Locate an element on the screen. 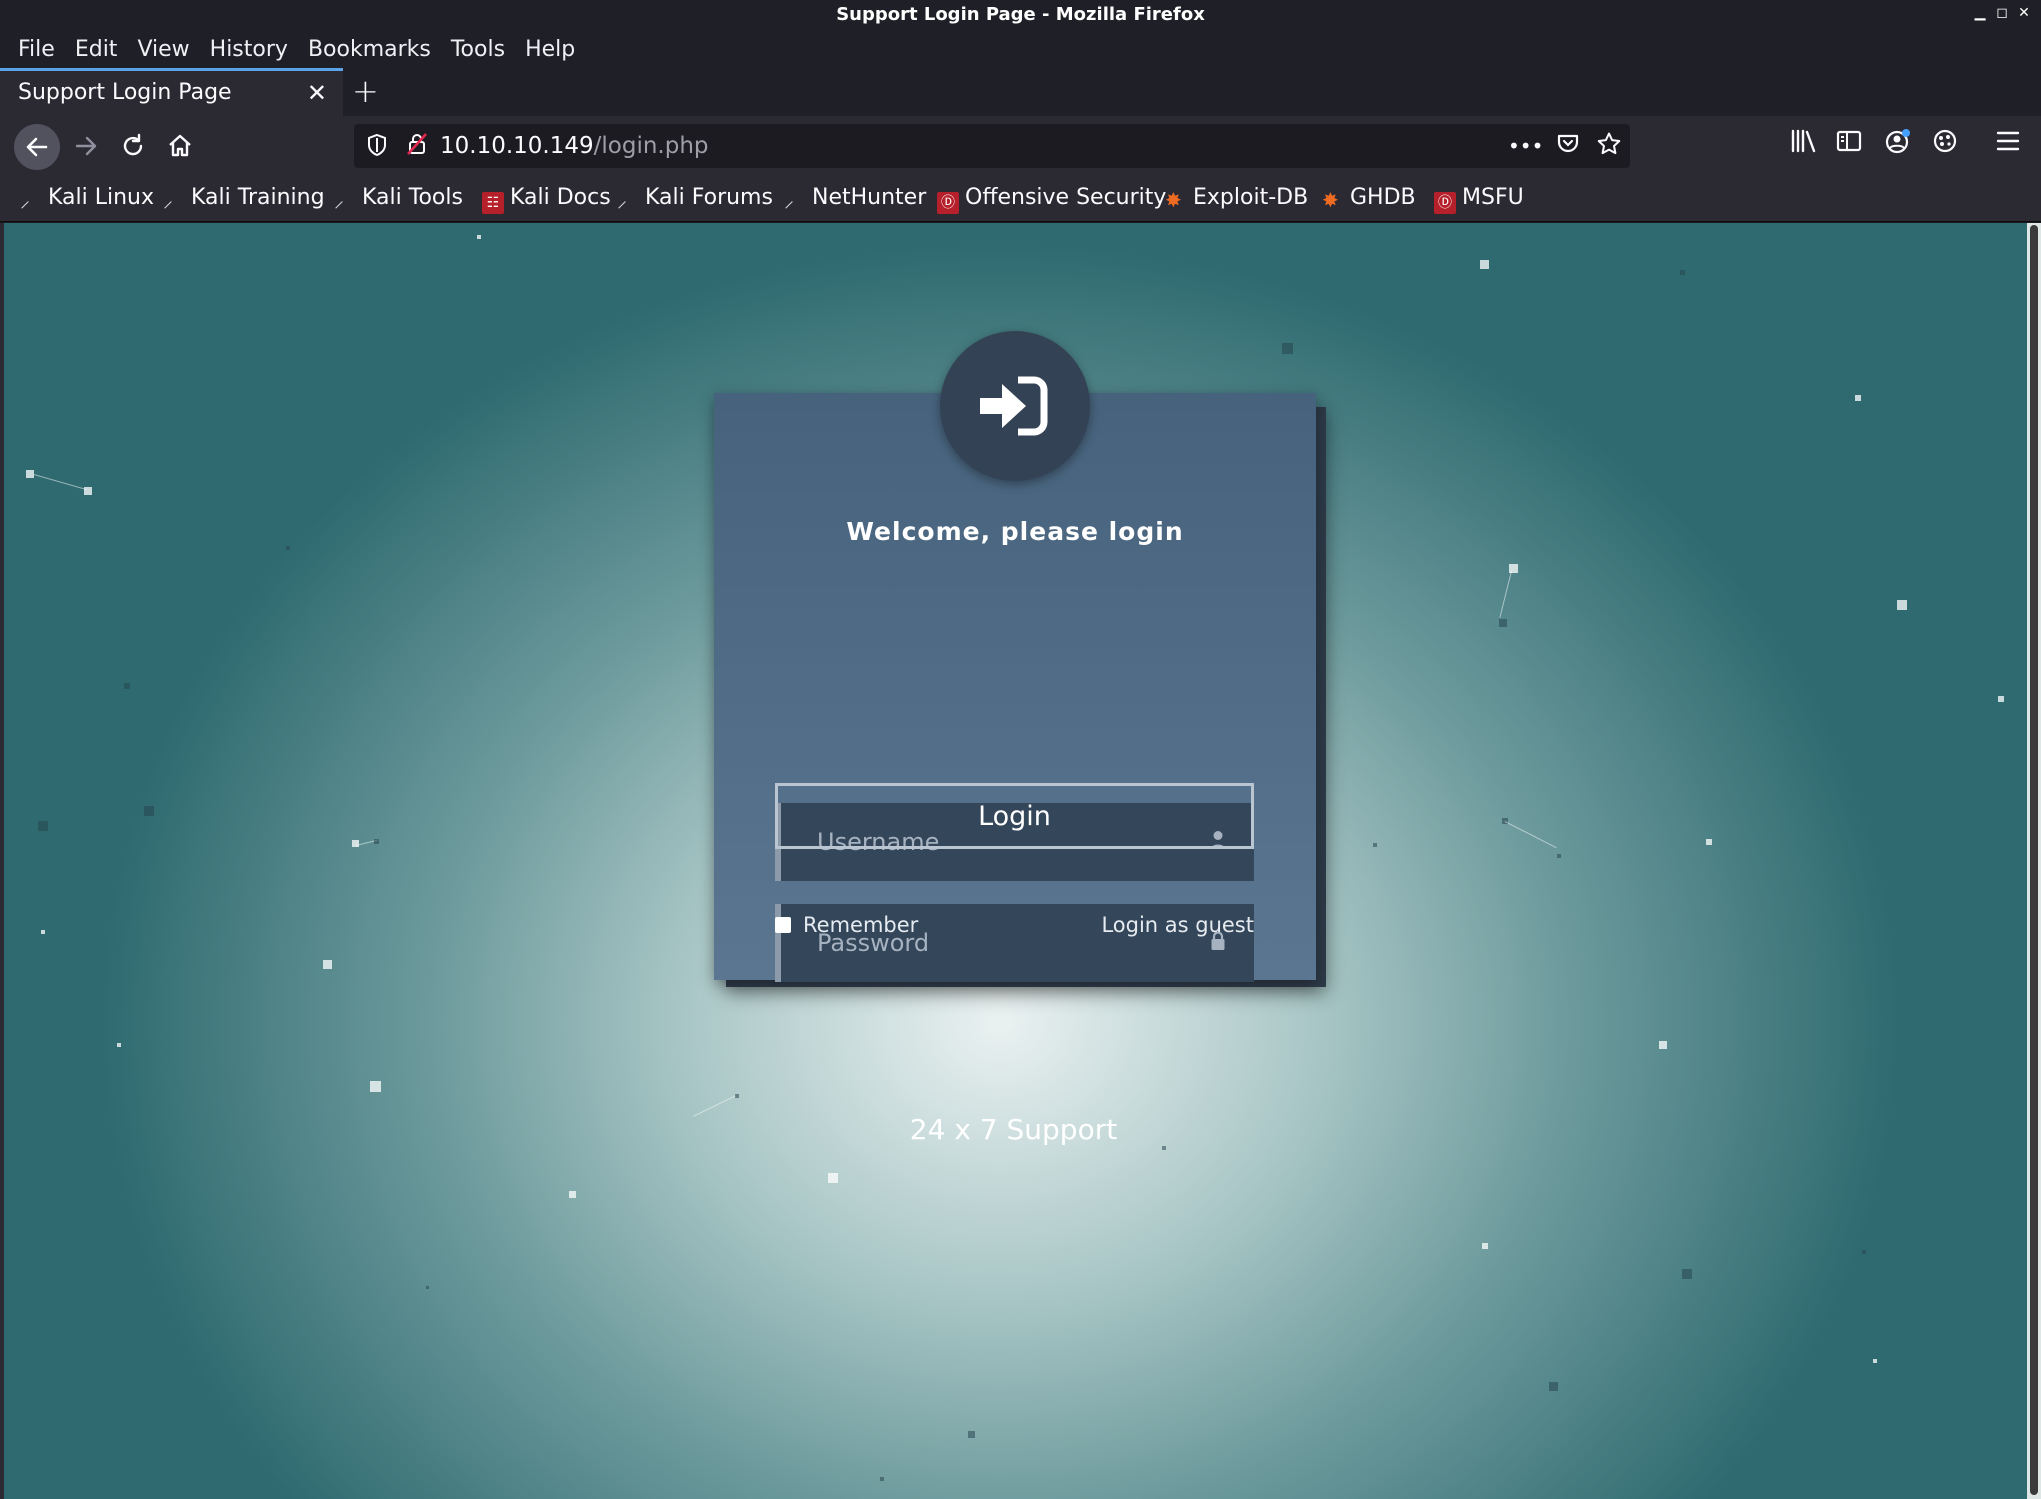 The height and width of the screenshot is (1499, 2041). login-avatar is located at coordinates (1015, 406).